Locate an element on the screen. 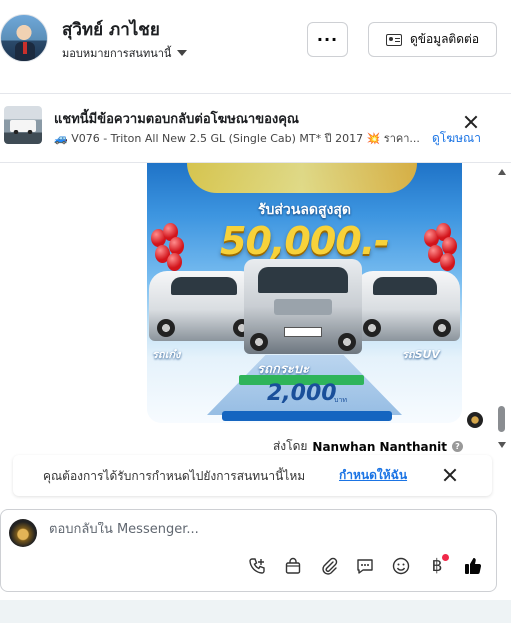 The image size is (511, 623). composer-toolbar: ฿ is located at coordinates (365, 565).